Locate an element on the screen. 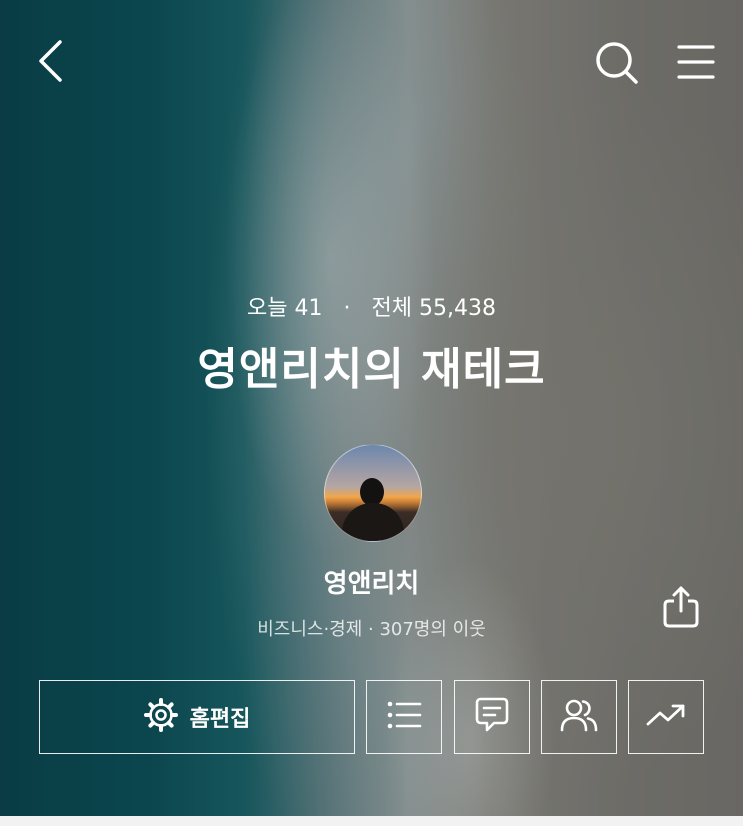 This screenshot has width=743, height=826. avatar-silhouette-head is located at coordinates (372, 492).